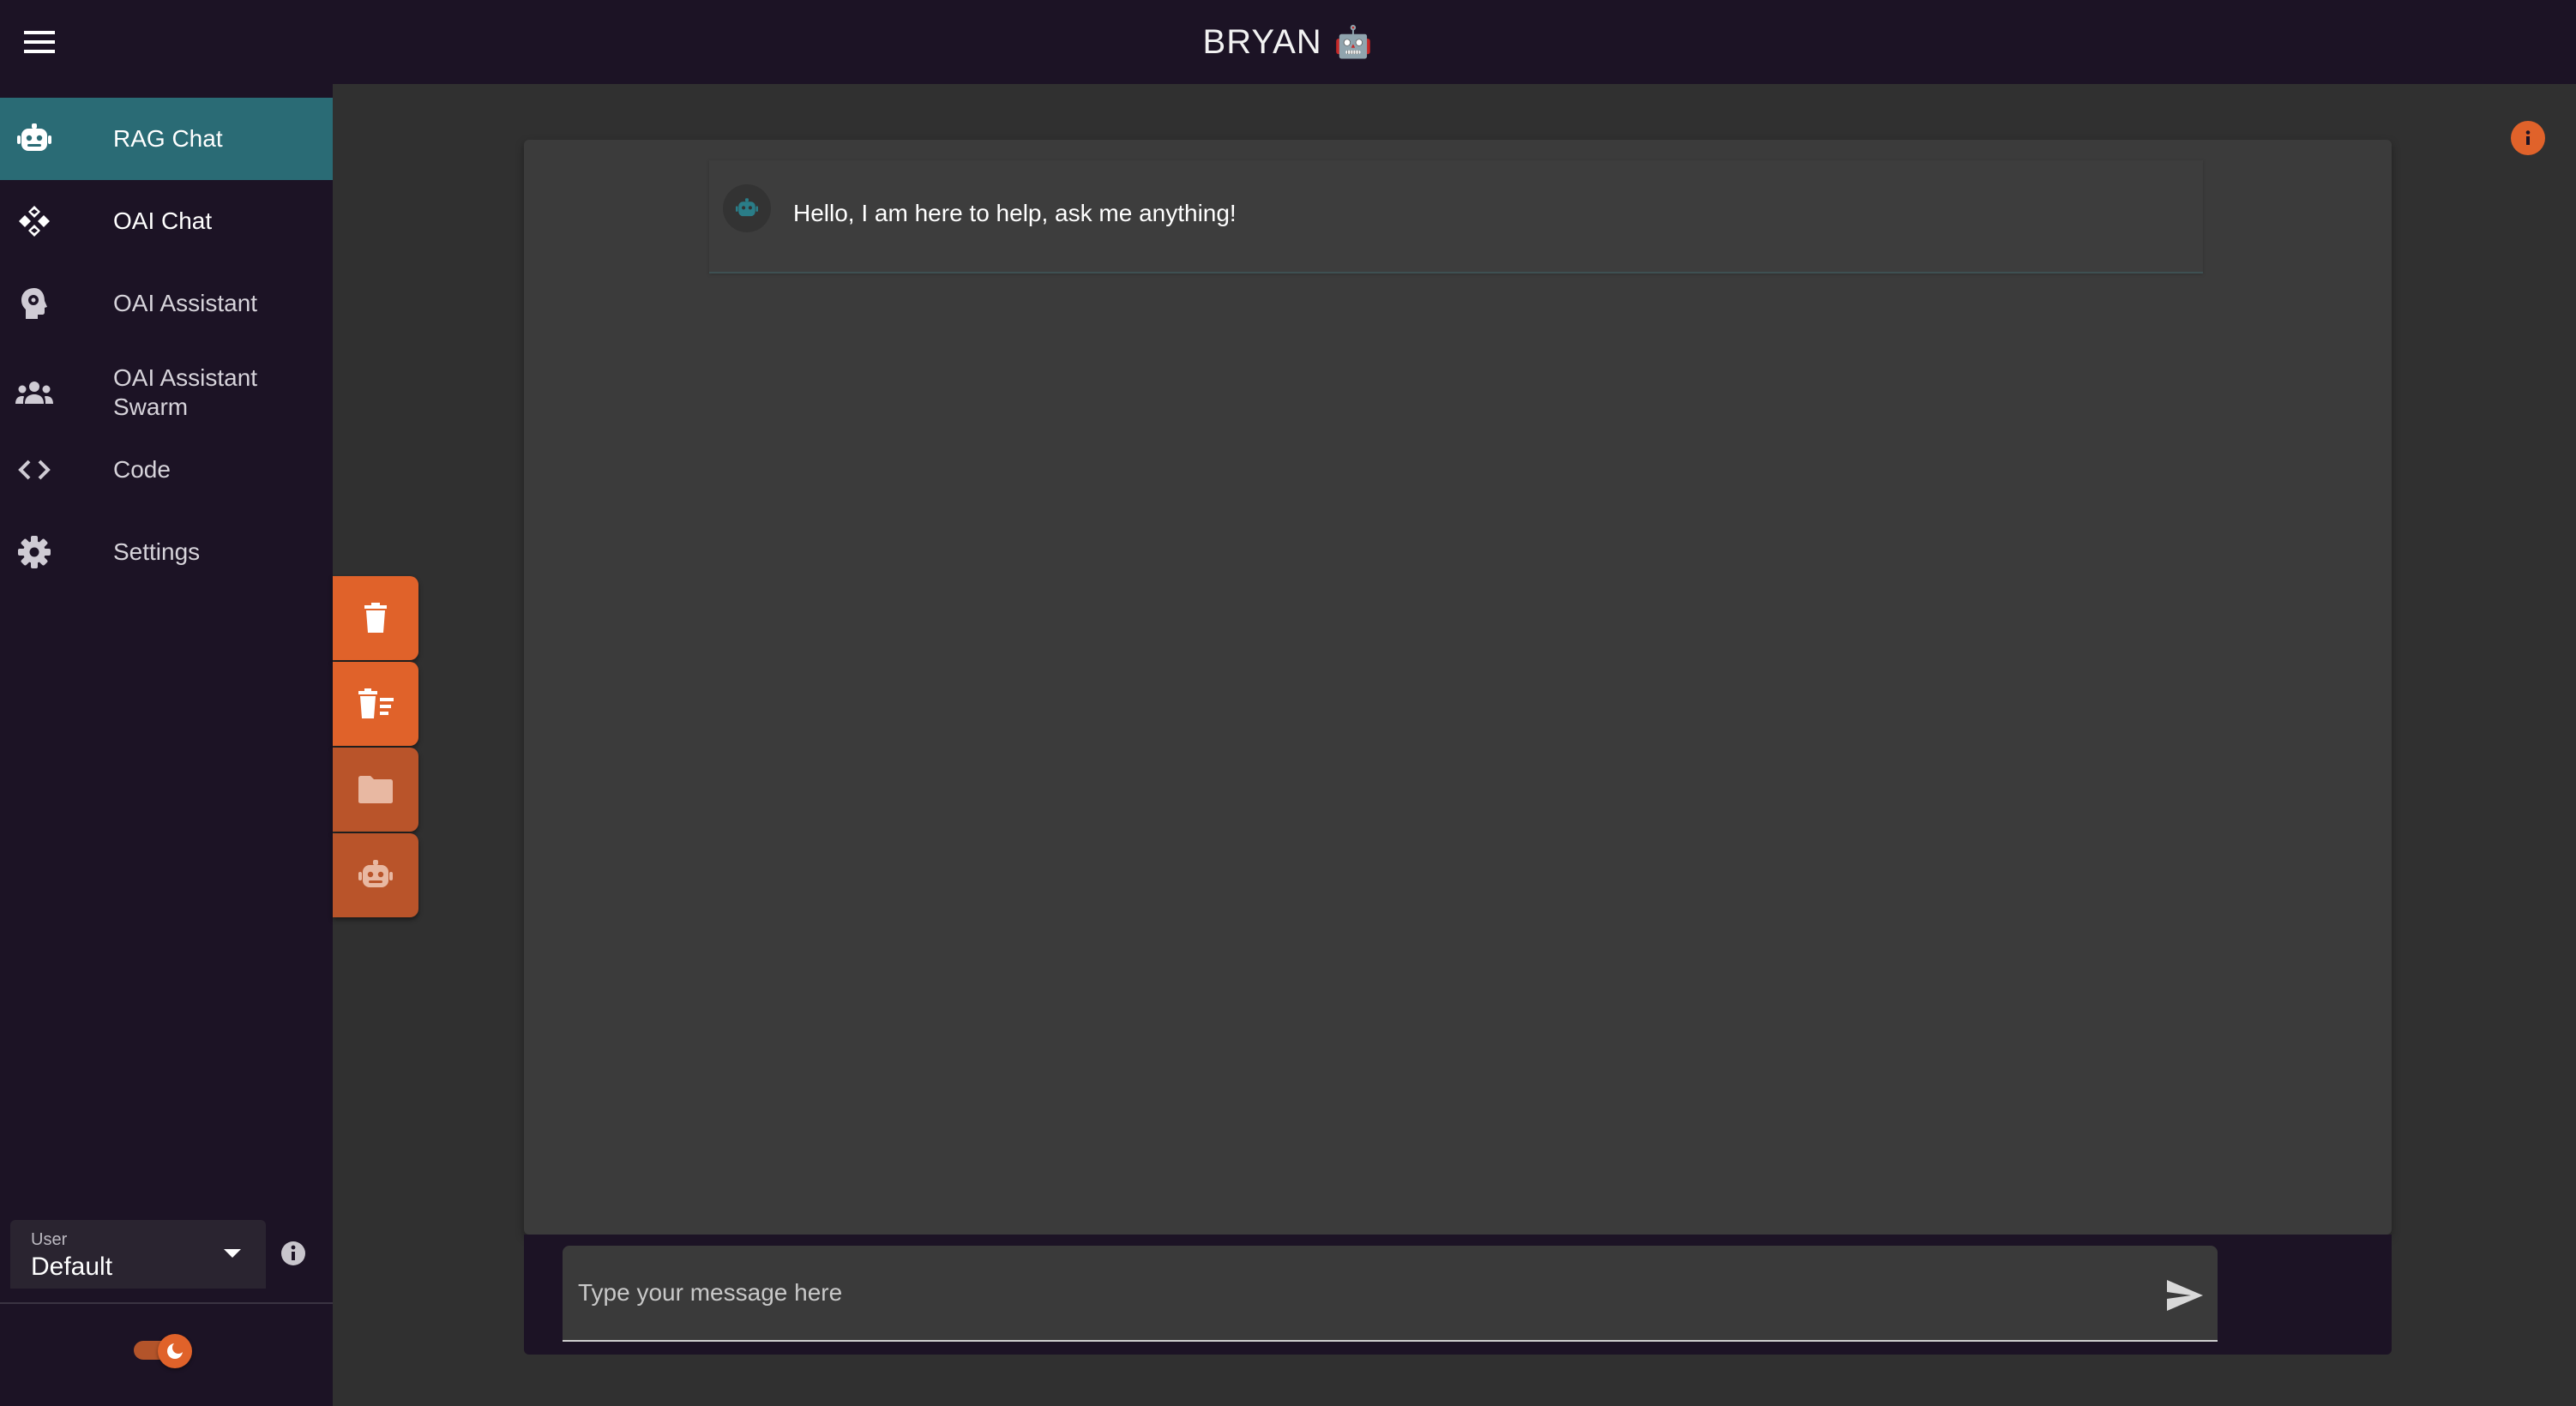 This screenshot has height=1406, width=2576. I want to click on sidebar-item-label: RAG Chat, so click(168, 138).